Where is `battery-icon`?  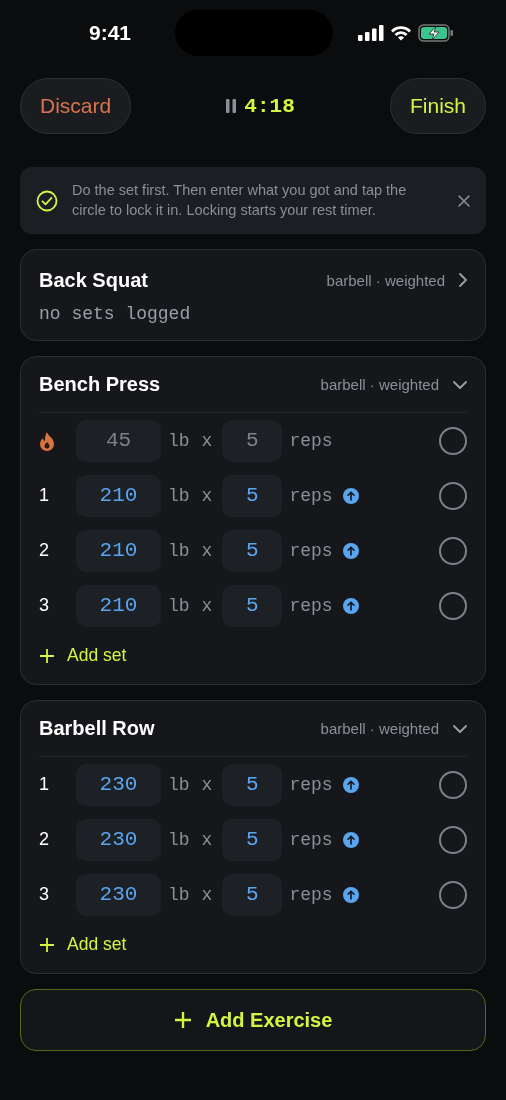
battery-icon is located at coordinates (436, 33).